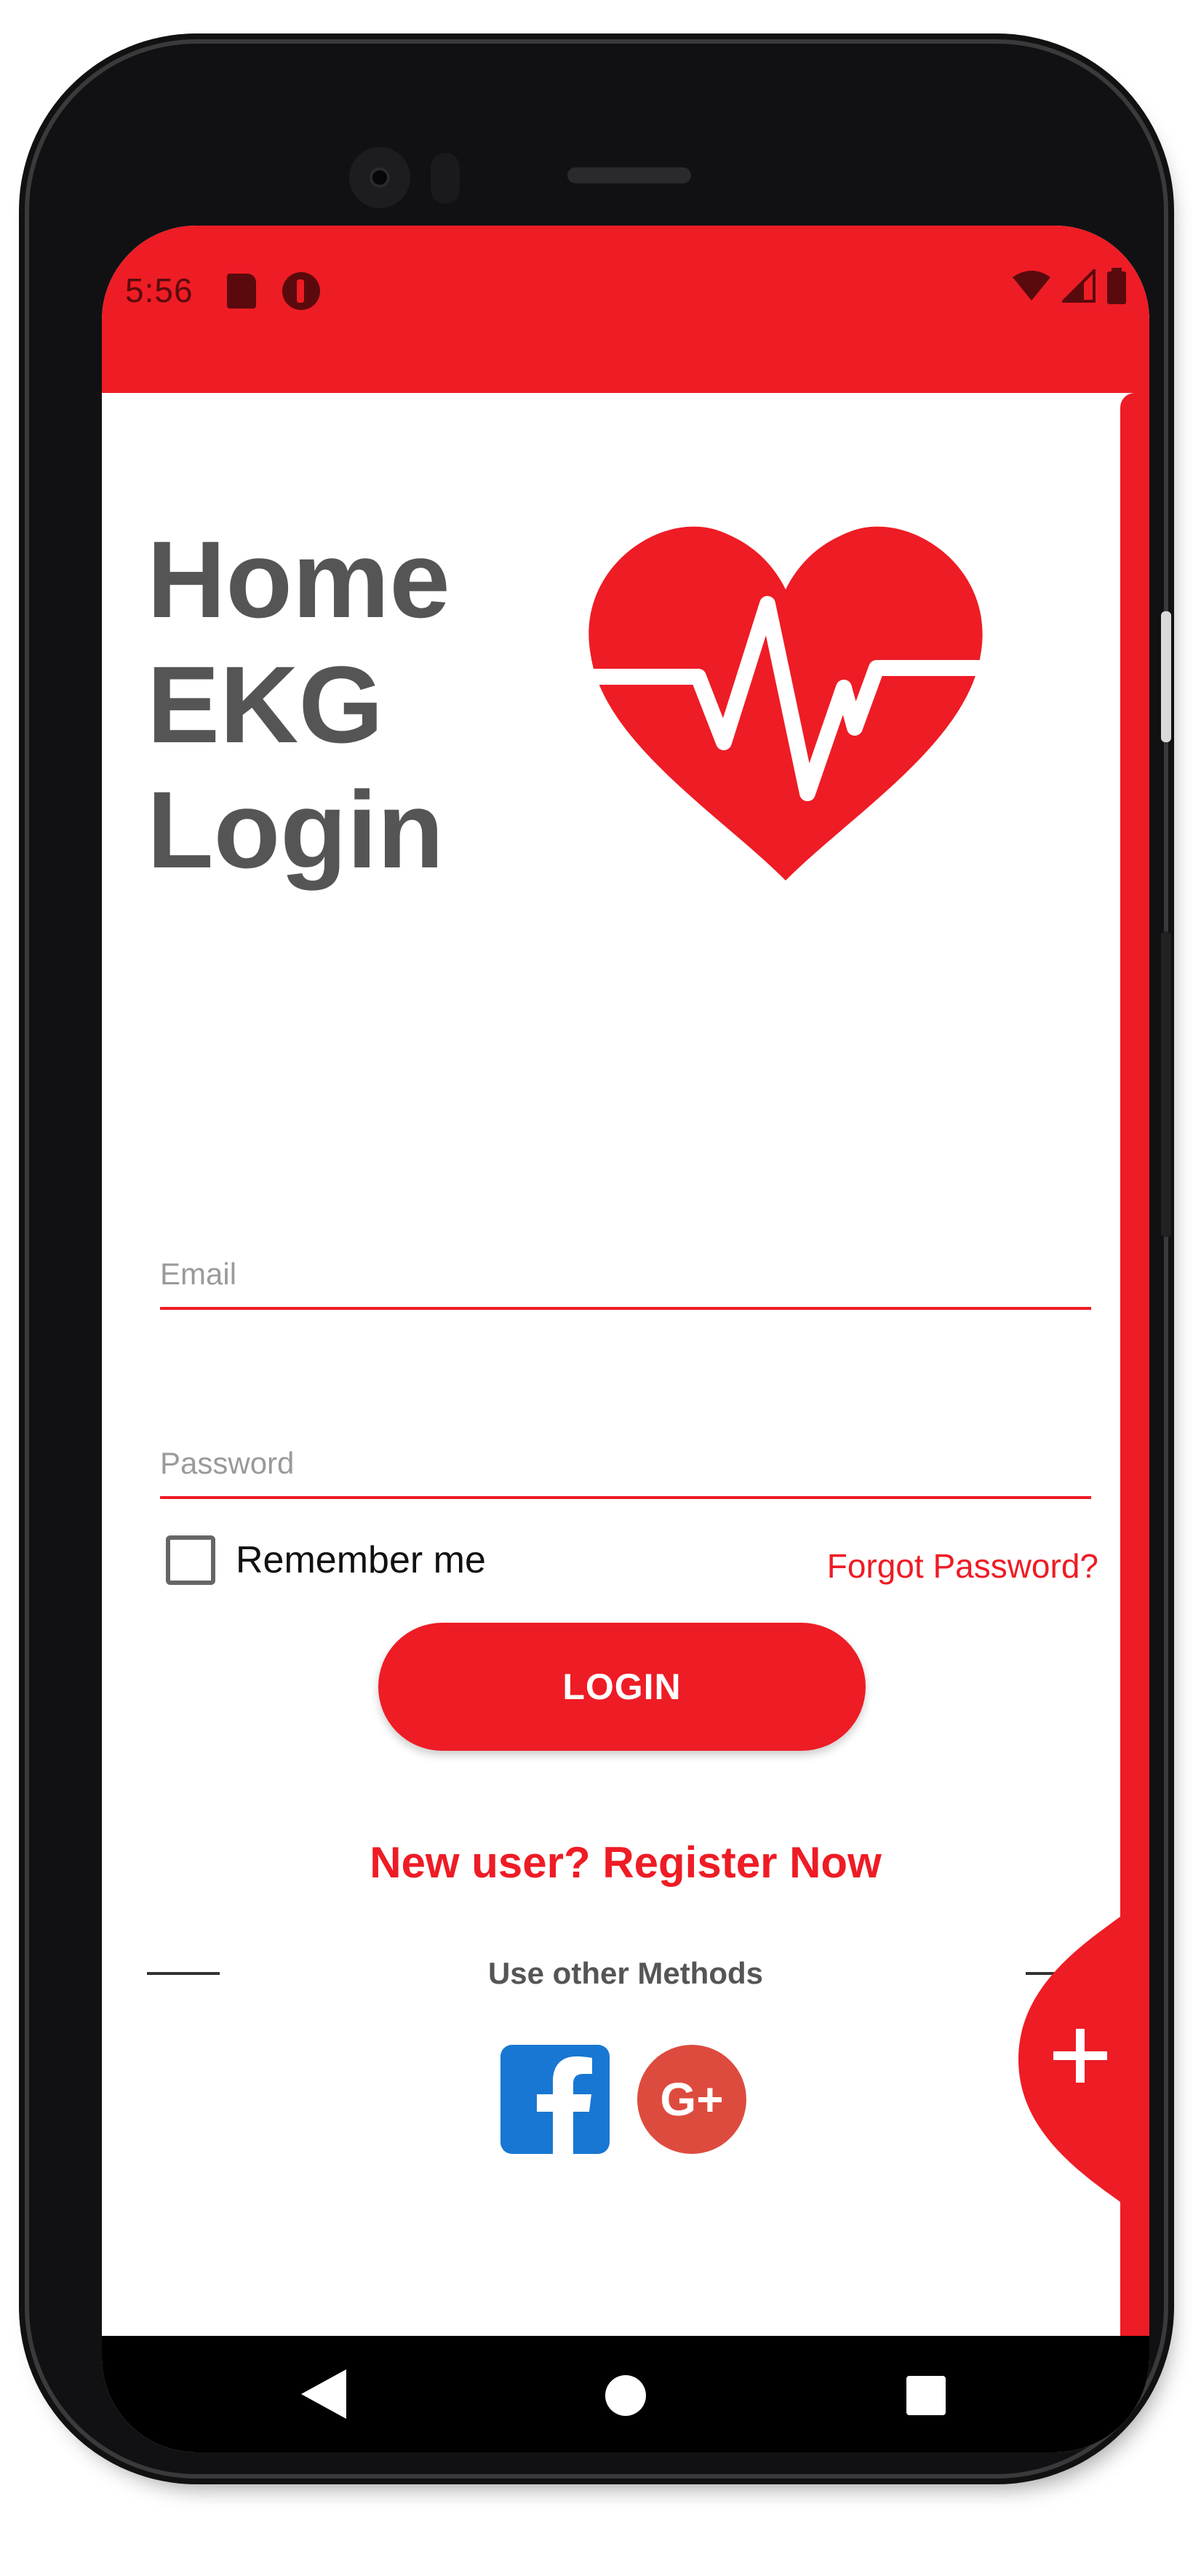  Describe the element at coordinates (159, 290) in the screenshot. I see `status-time: 5:56` at that location.